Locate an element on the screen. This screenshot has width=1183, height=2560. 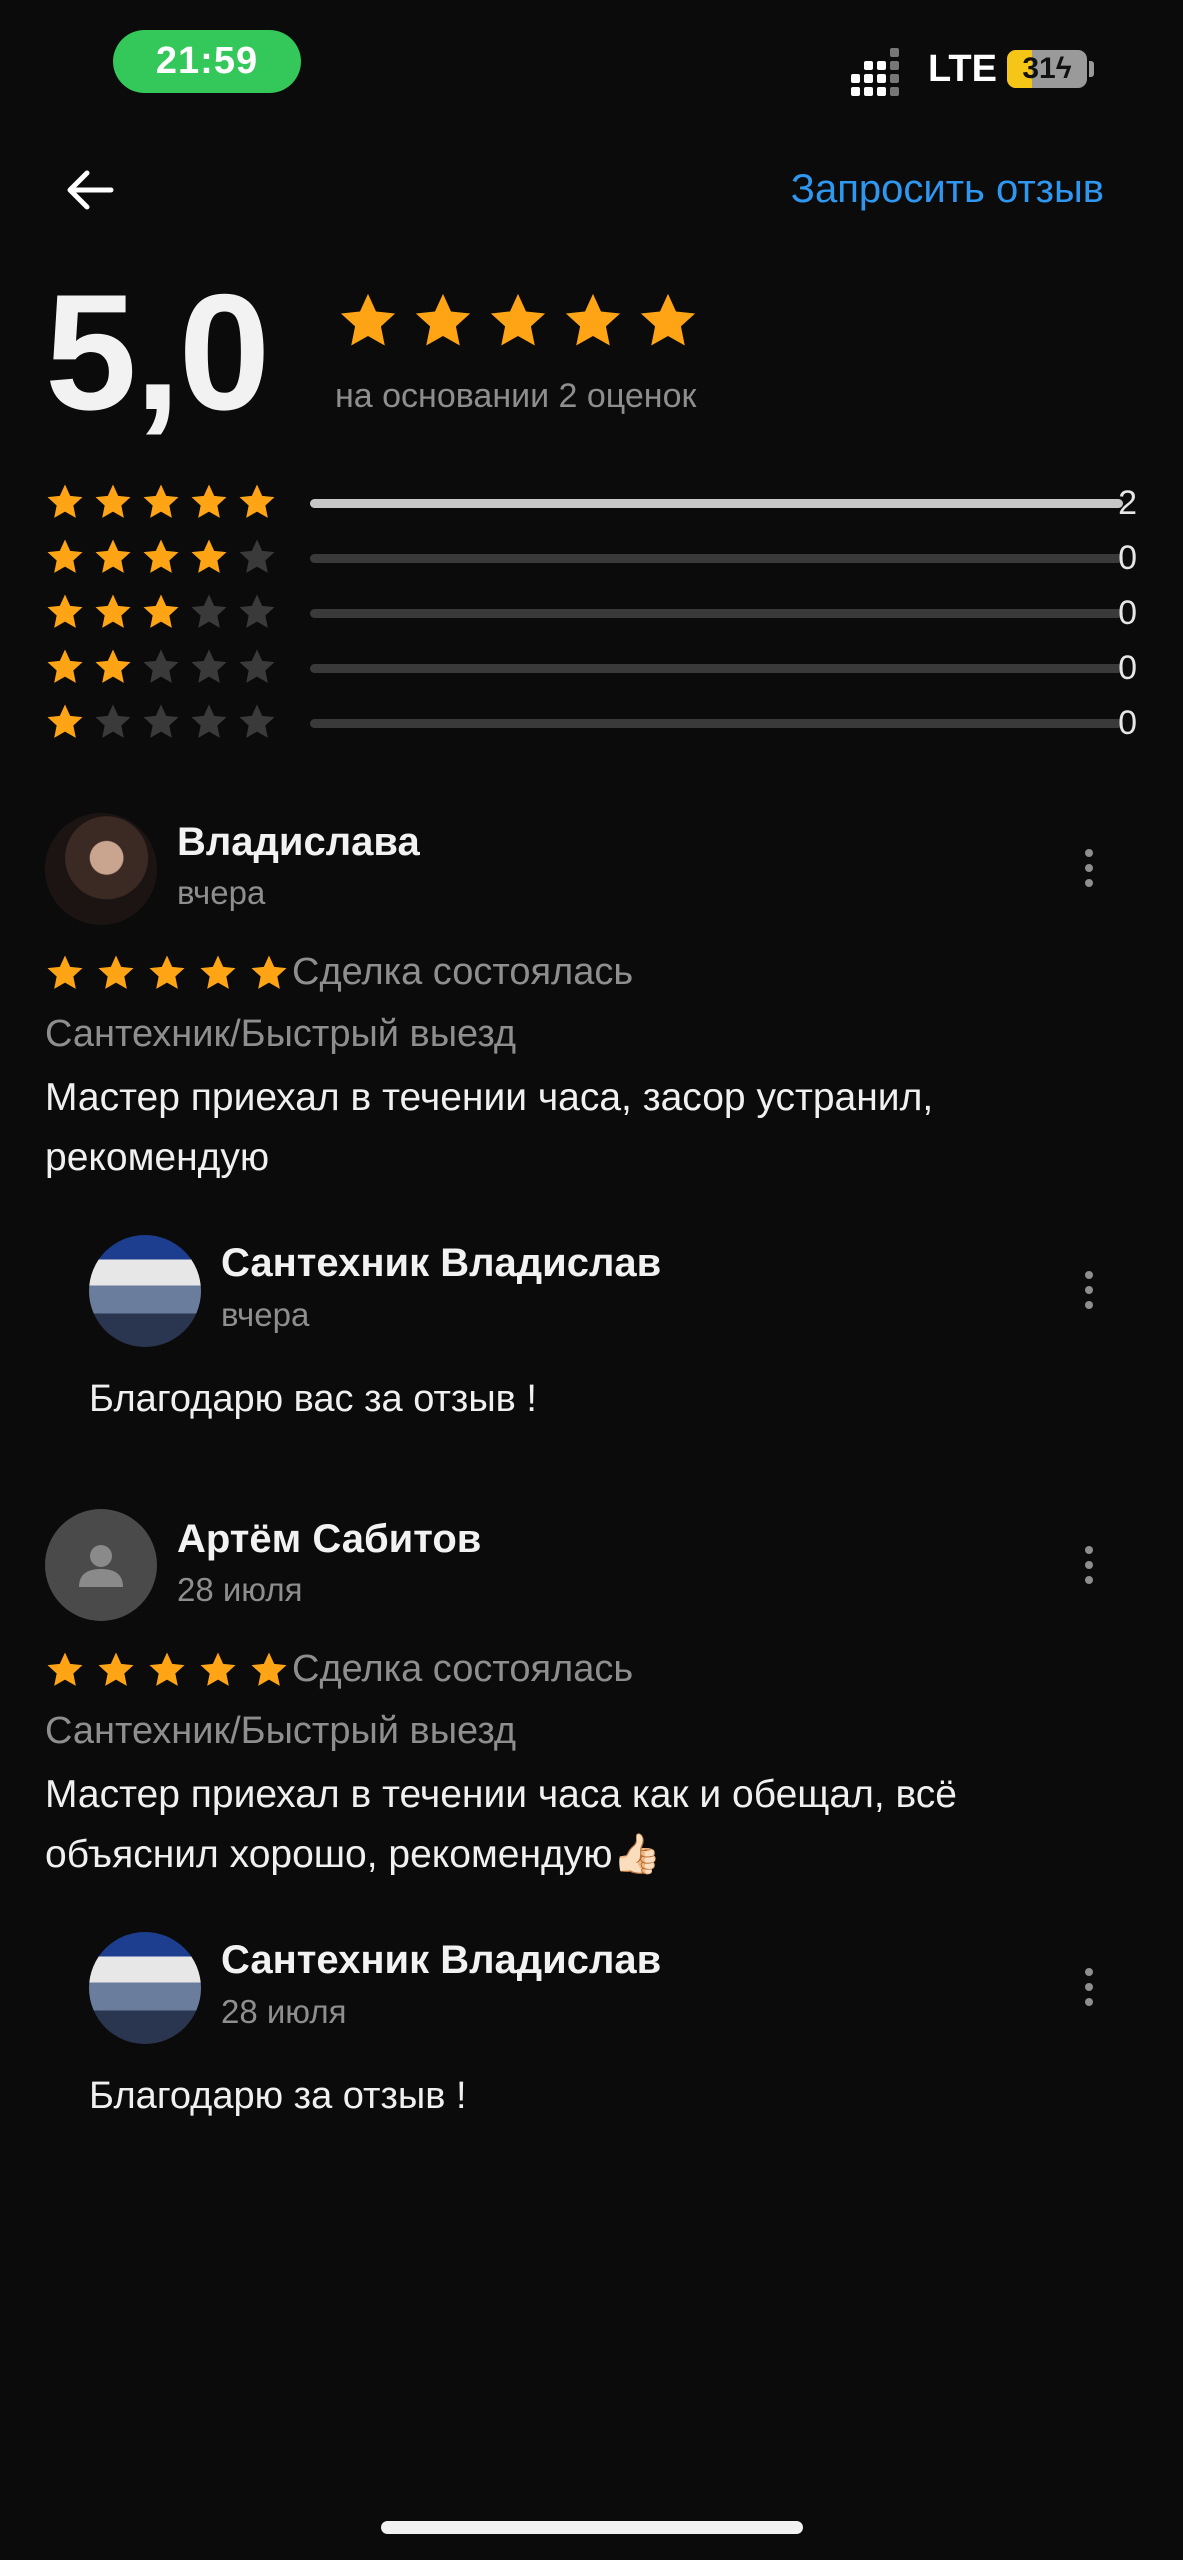
distribution-bar-fill is located at coordinates (716, 503).